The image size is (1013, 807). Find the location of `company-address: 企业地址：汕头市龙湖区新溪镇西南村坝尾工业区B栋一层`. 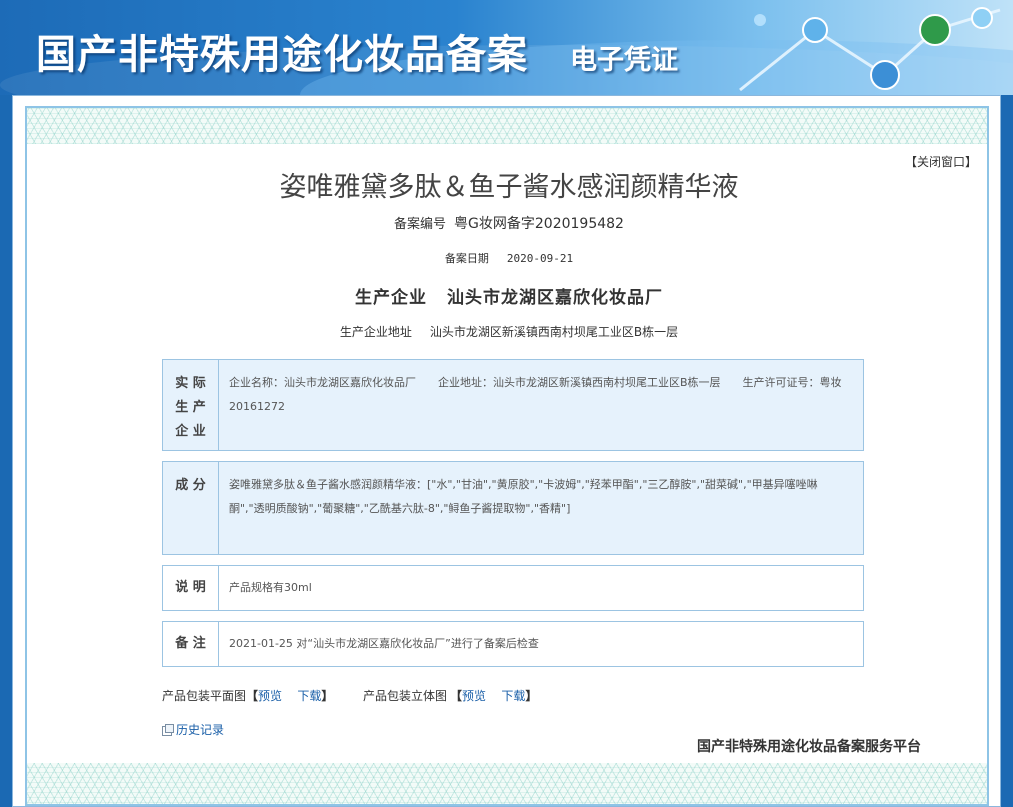

company-address: 企业地址：汕头市龙湖区新溪镇西南村坝尾工业区B栋一层 is located at coordinates (579, 382).